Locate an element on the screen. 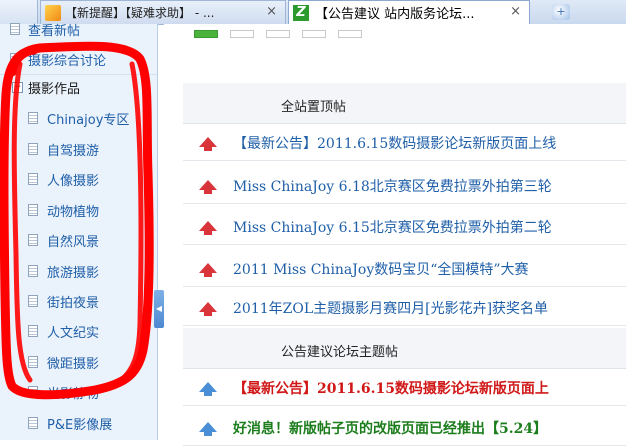 This screenshot has width=626, height=446. thread-title: Miss ChinaJoy 6.15北京赛区免费拉票外拍第二轮 is located at coordinates (392, 227).